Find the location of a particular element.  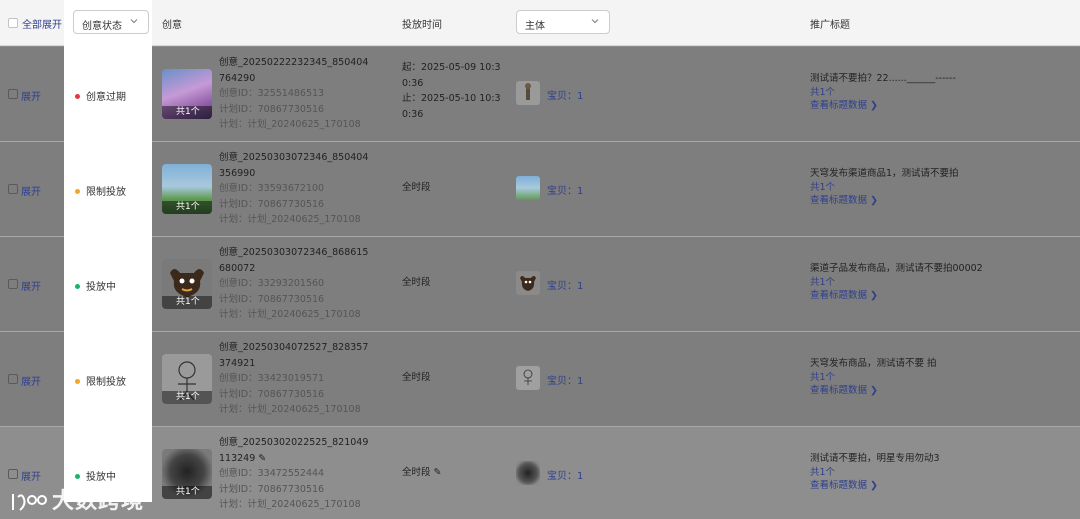

promo-title: 渠道子品发布商品，测试请不要拍00002 is located at coordinates (896, 268).